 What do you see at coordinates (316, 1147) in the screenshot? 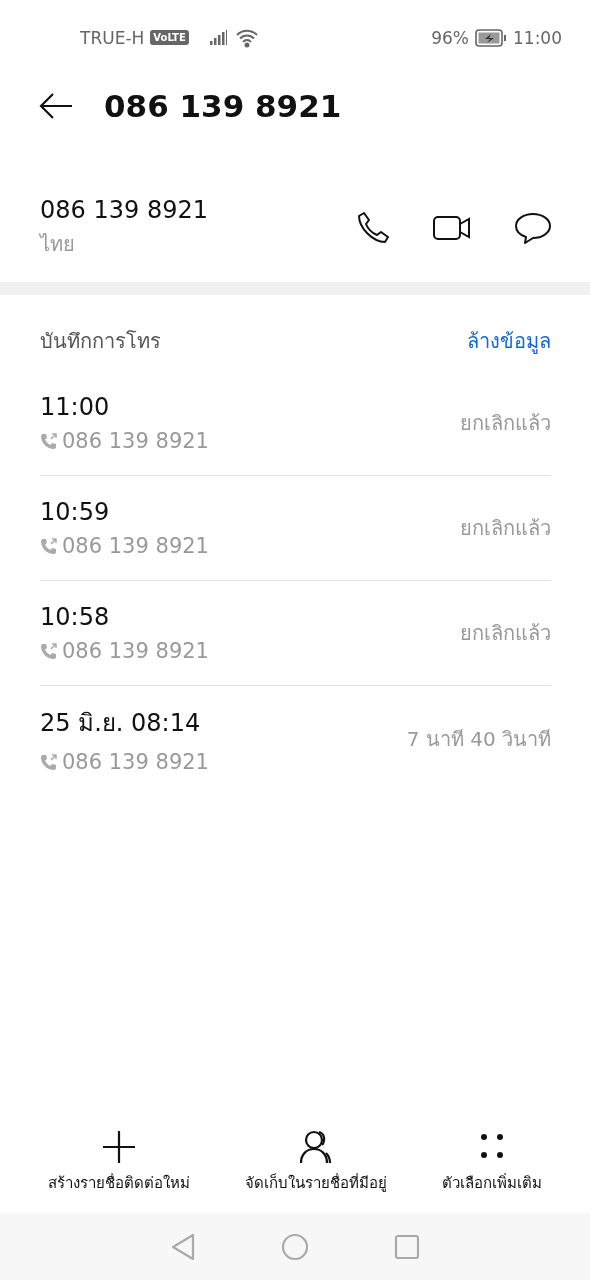
I see `person-icon` at bounding box center [316, 1147].